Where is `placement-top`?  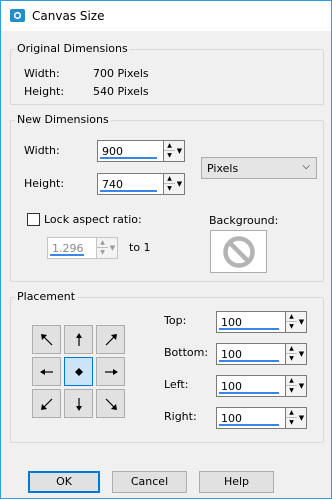
placement-top is located at coordinates (78, 339).